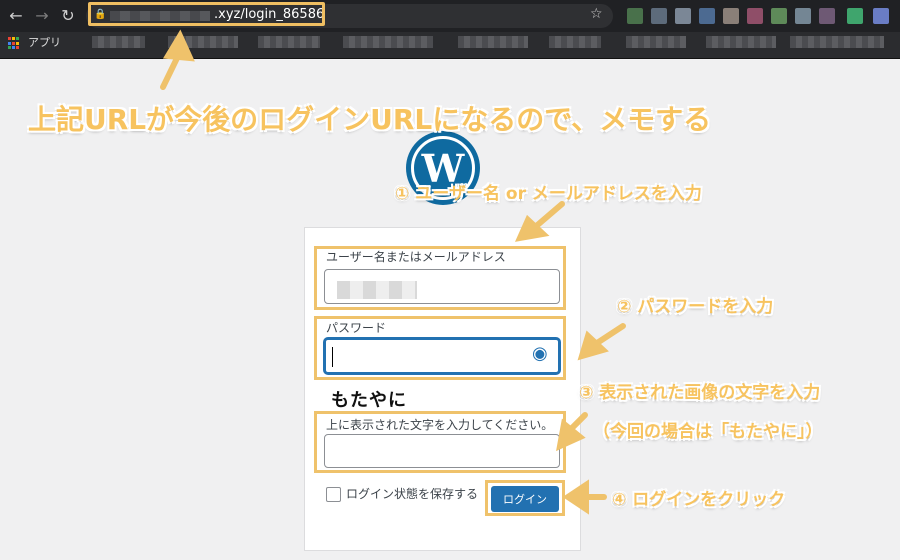 Image resolution: width=900 pixels, height=560 pixels. Describe the element at coordinates (14, 43) in the screenshot. I see `apps-grid-icon` at that location.